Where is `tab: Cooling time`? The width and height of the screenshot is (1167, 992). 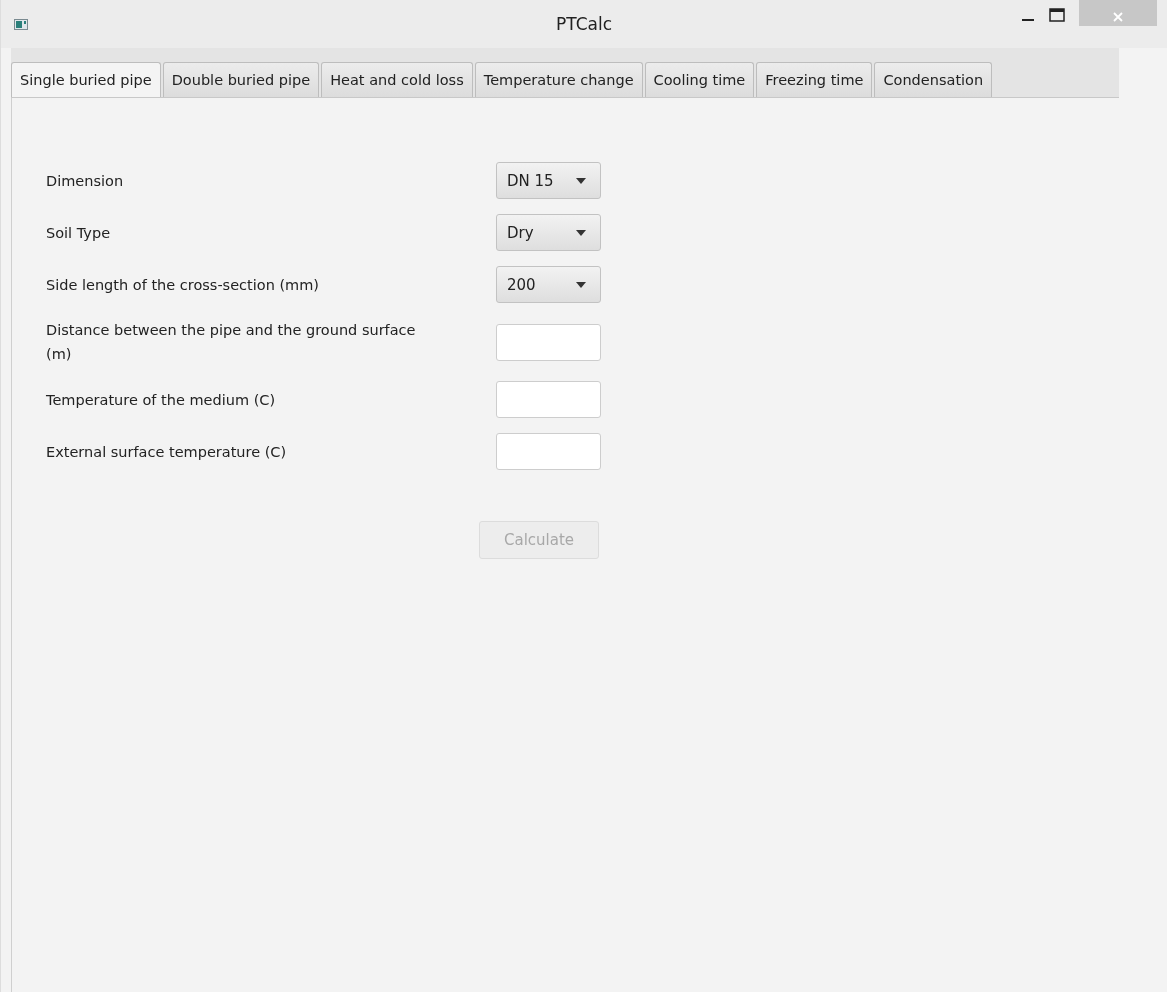
tab: Cooling time is located at coordinates (699, 79).